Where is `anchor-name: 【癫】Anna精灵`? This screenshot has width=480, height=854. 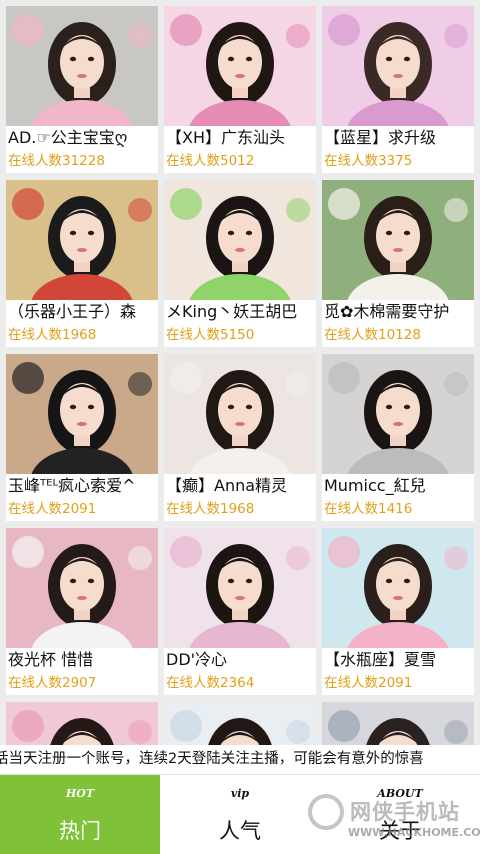 anchor-name: 【癫】Anna精灵 is located at coordinates (227, 485).